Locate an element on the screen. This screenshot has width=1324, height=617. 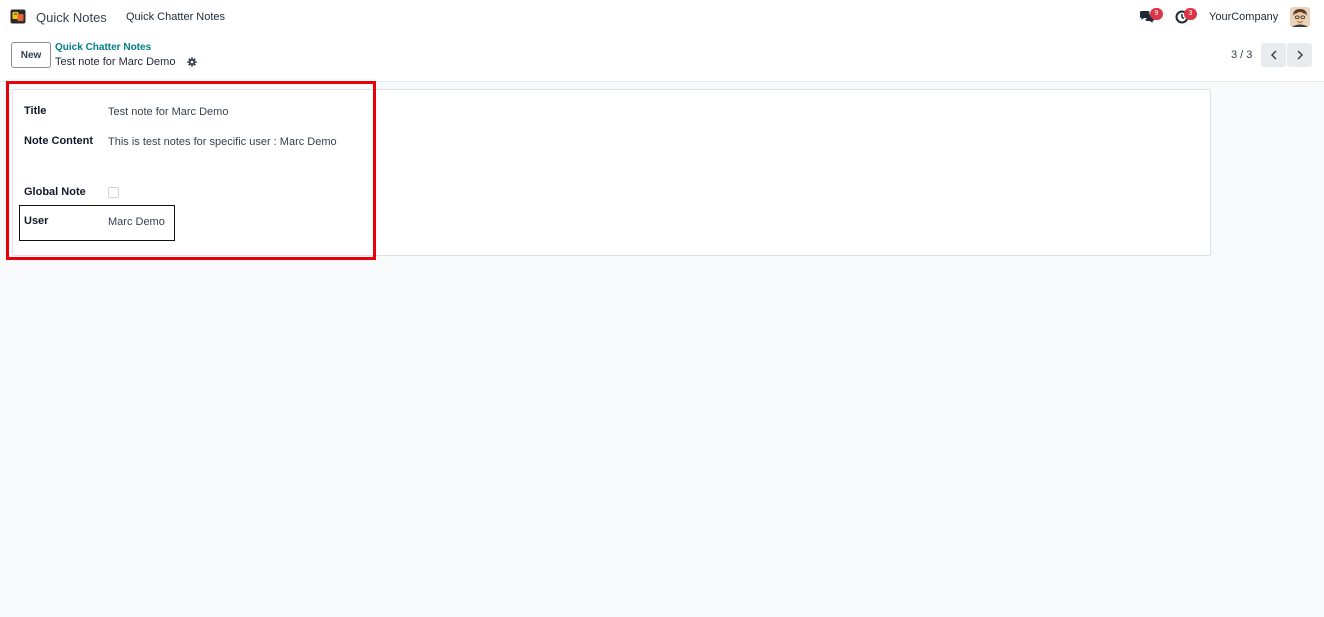
chevron-right-icon is located at coordinates (1299, 55).